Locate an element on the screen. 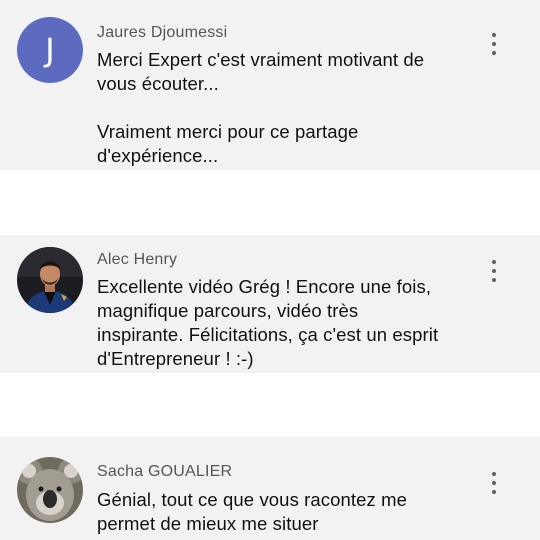 The width and height of the screenshot is (540, 540). person-photo-icon is located at coordinates (50, 280).